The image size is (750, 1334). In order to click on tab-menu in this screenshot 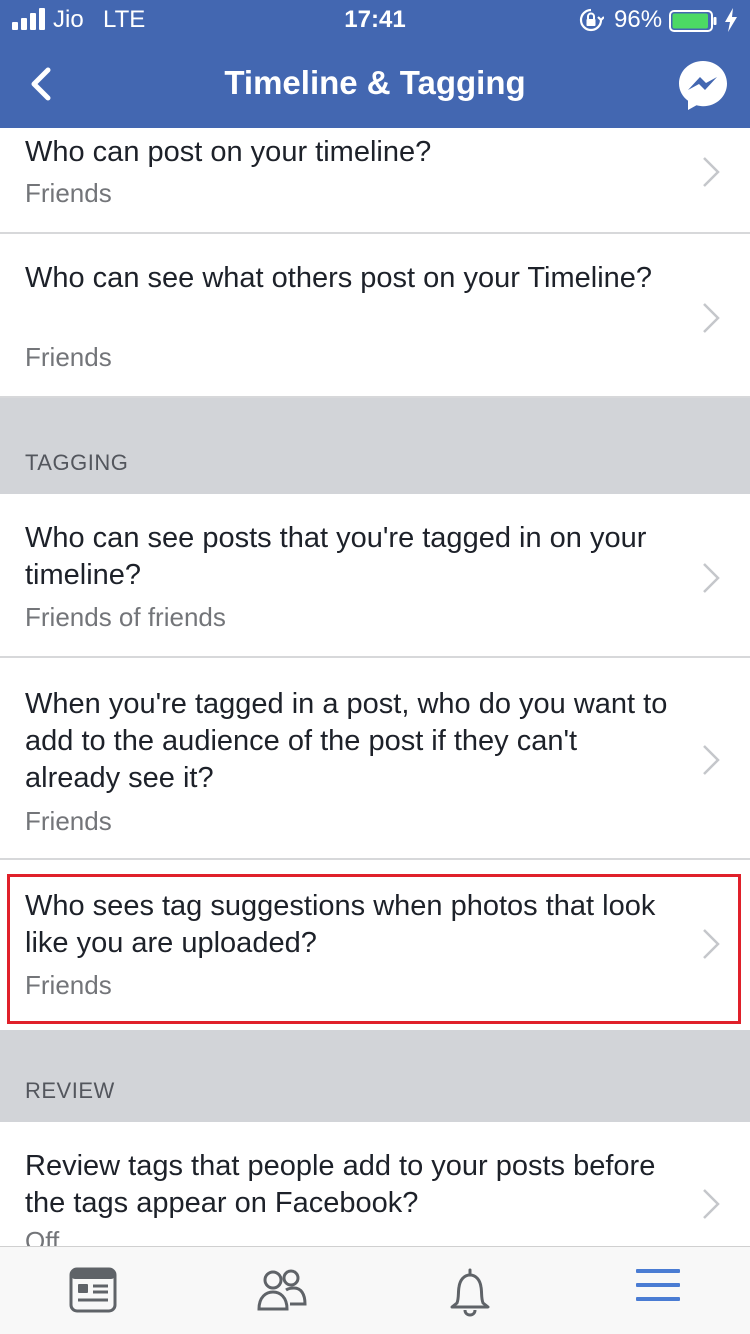, I will do `click(658, 1290)`.